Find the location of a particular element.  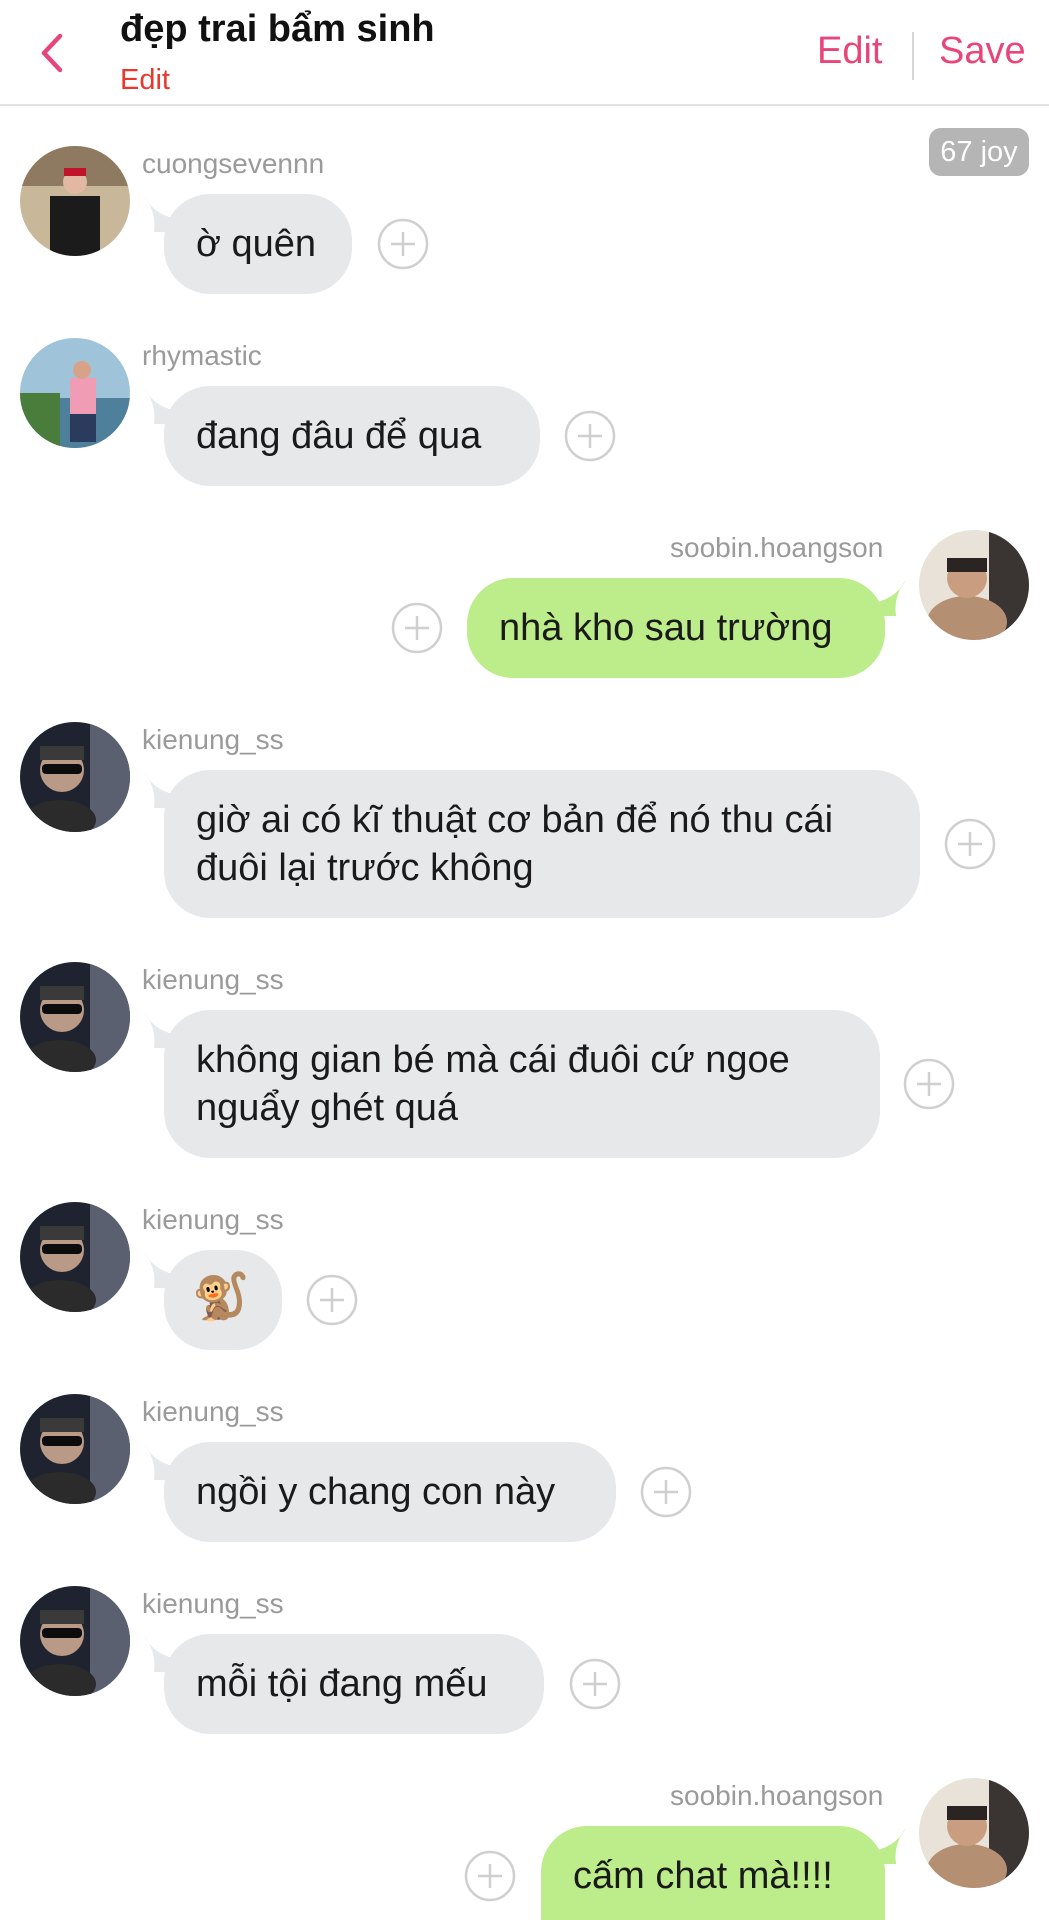

save-button: Save is located at coordinates (982, 51).